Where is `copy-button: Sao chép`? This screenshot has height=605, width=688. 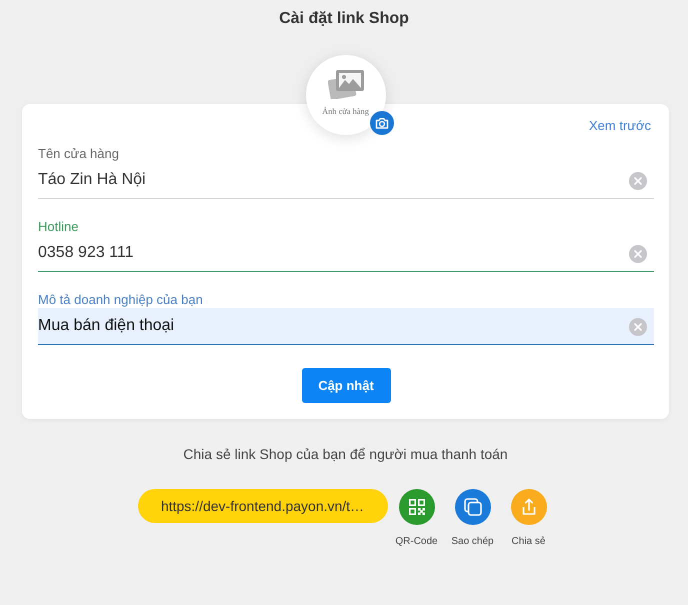
copy-button: Sao chép is located at coordinates (473, 518).